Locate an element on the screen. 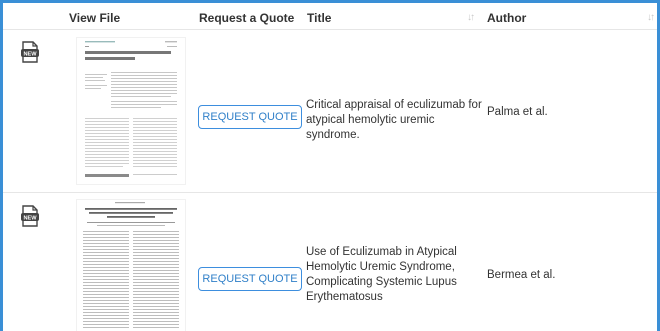 This screenshot has width=660, height=331. title-sort-icon: ↓↑ is located at coordinates (471, 17).